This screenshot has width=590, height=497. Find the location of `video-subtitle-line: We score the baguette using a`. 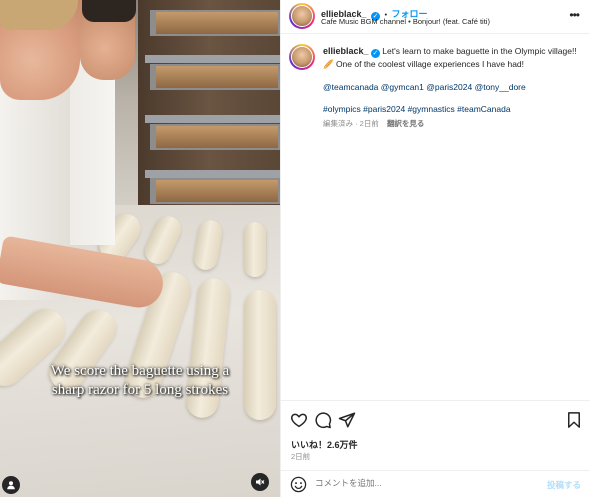

video-subtitle-line: We score the baguette using a is located at coordinates (140, 371).